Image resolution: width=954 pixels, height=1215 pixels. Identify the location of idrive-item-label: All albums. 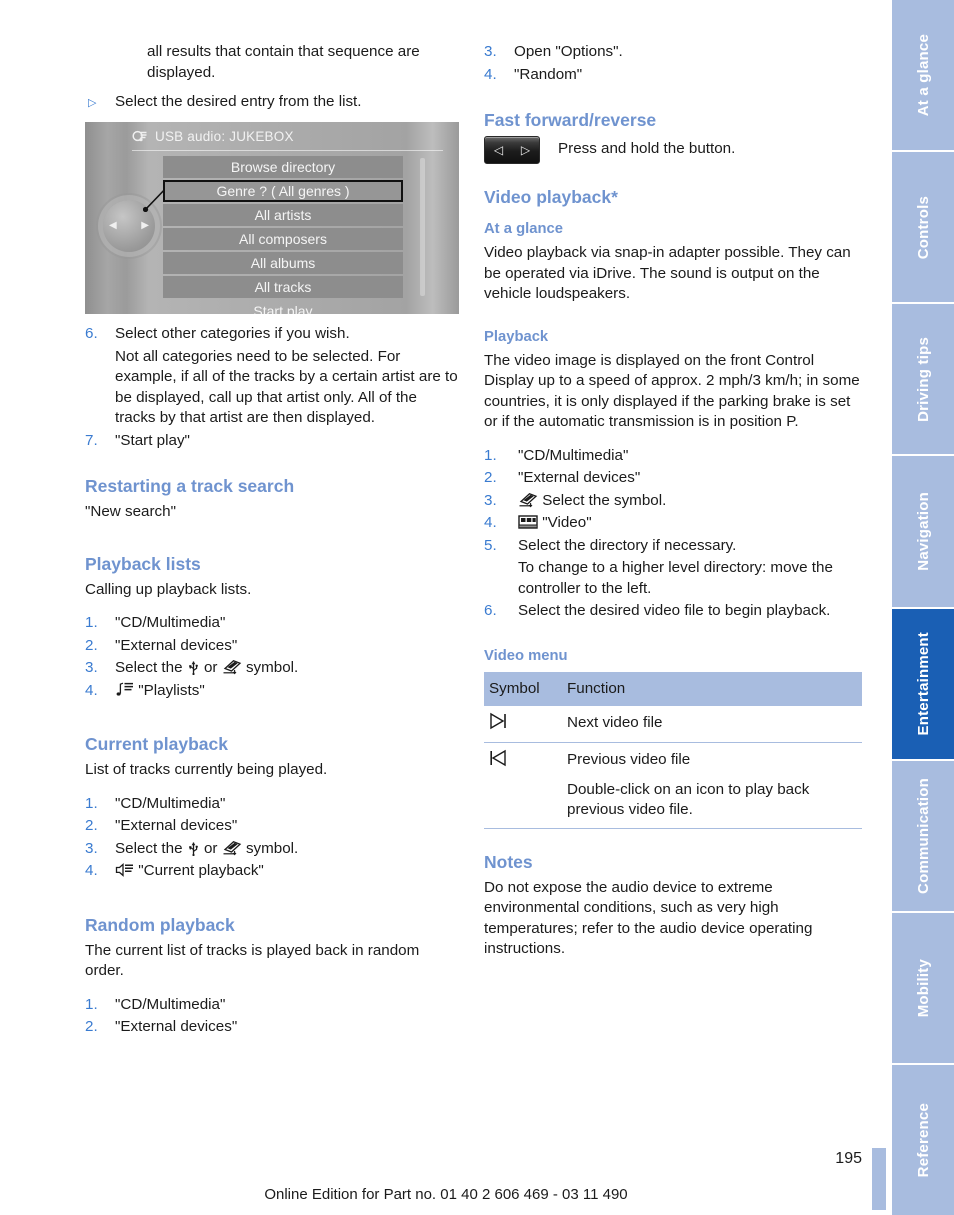
(283, 263).